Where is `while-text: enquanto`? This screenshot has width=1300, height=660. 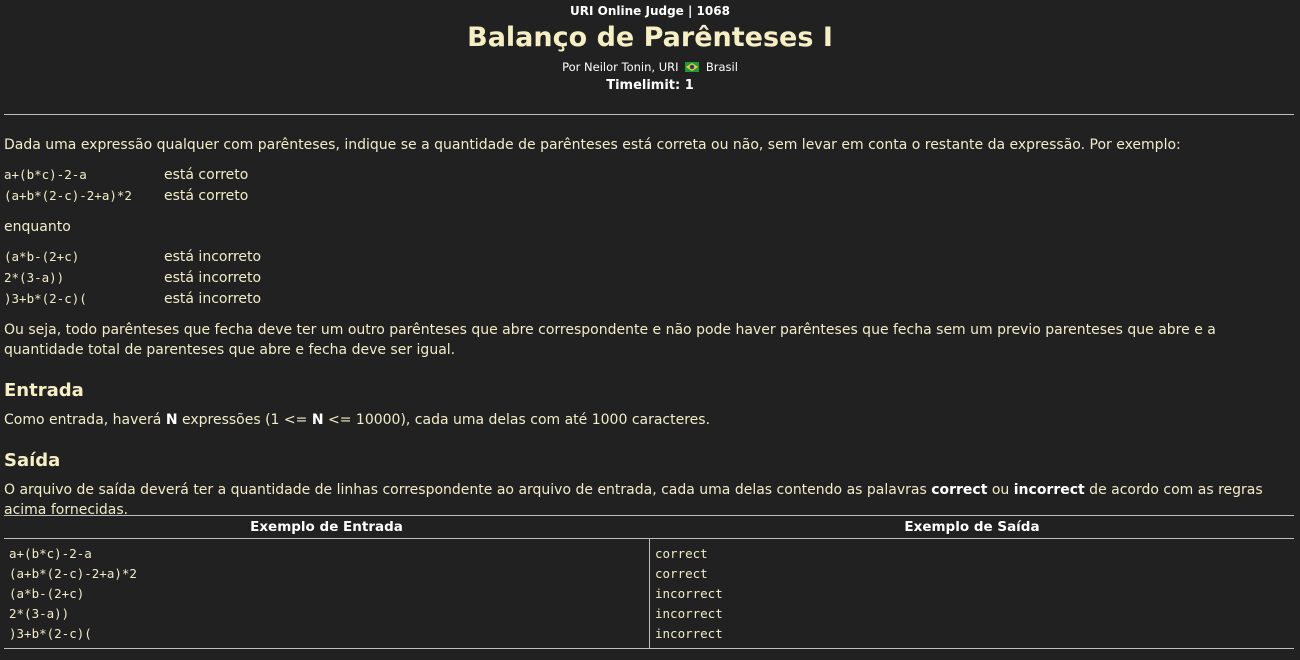
while-text: enquanto is located at coordinates (37, 227).